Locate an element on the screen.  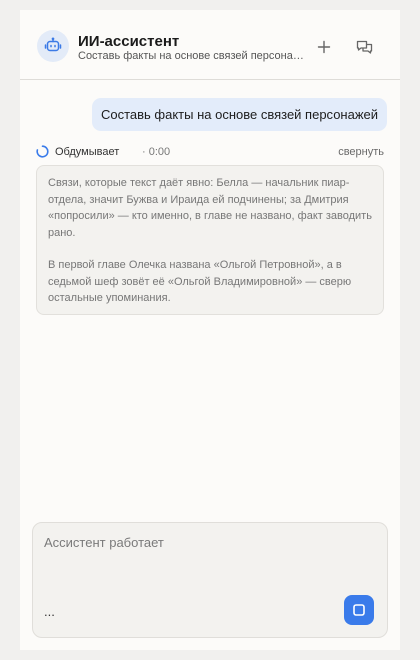
robot-icon is located at coordinates (53, 46).